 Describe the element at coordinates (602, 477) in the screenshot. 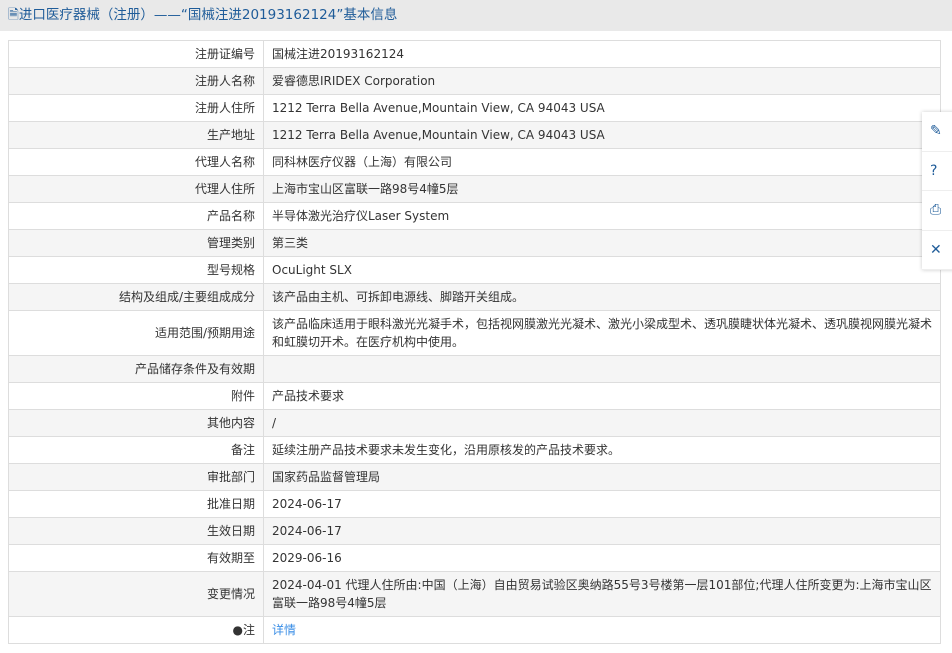

I see `field-value: 国家药品监督管理局` at that location.